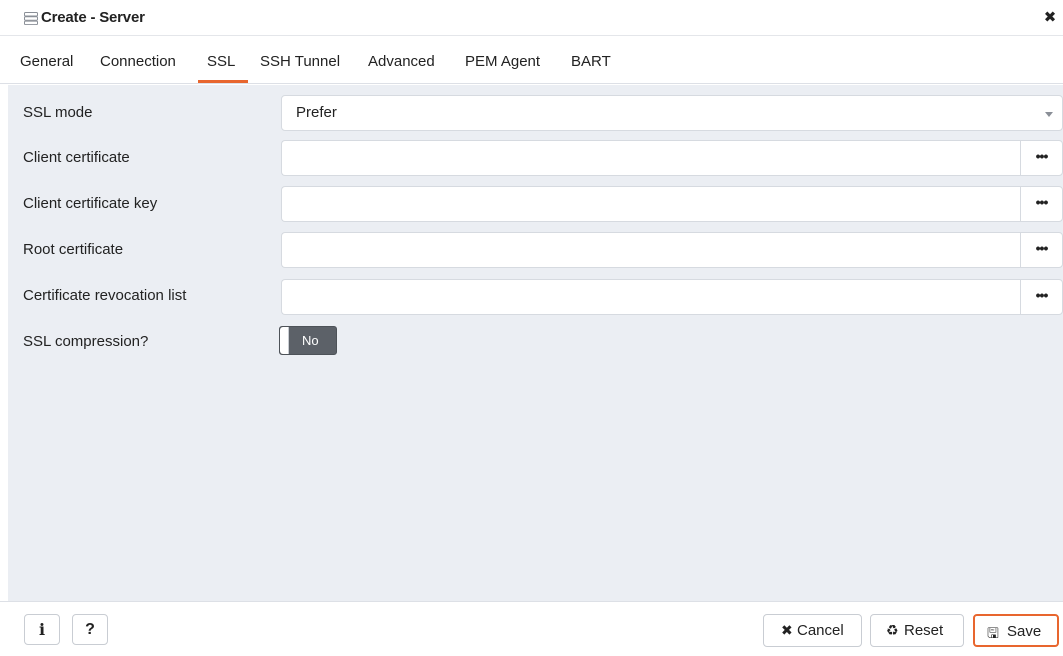 The height and width of the screenshot is (656, 1063). What do you see at coordinates (1041, 204) in the screenshot?
I see `client-certificate-key-browse-button: •••` at bounding box center [1041, 204].